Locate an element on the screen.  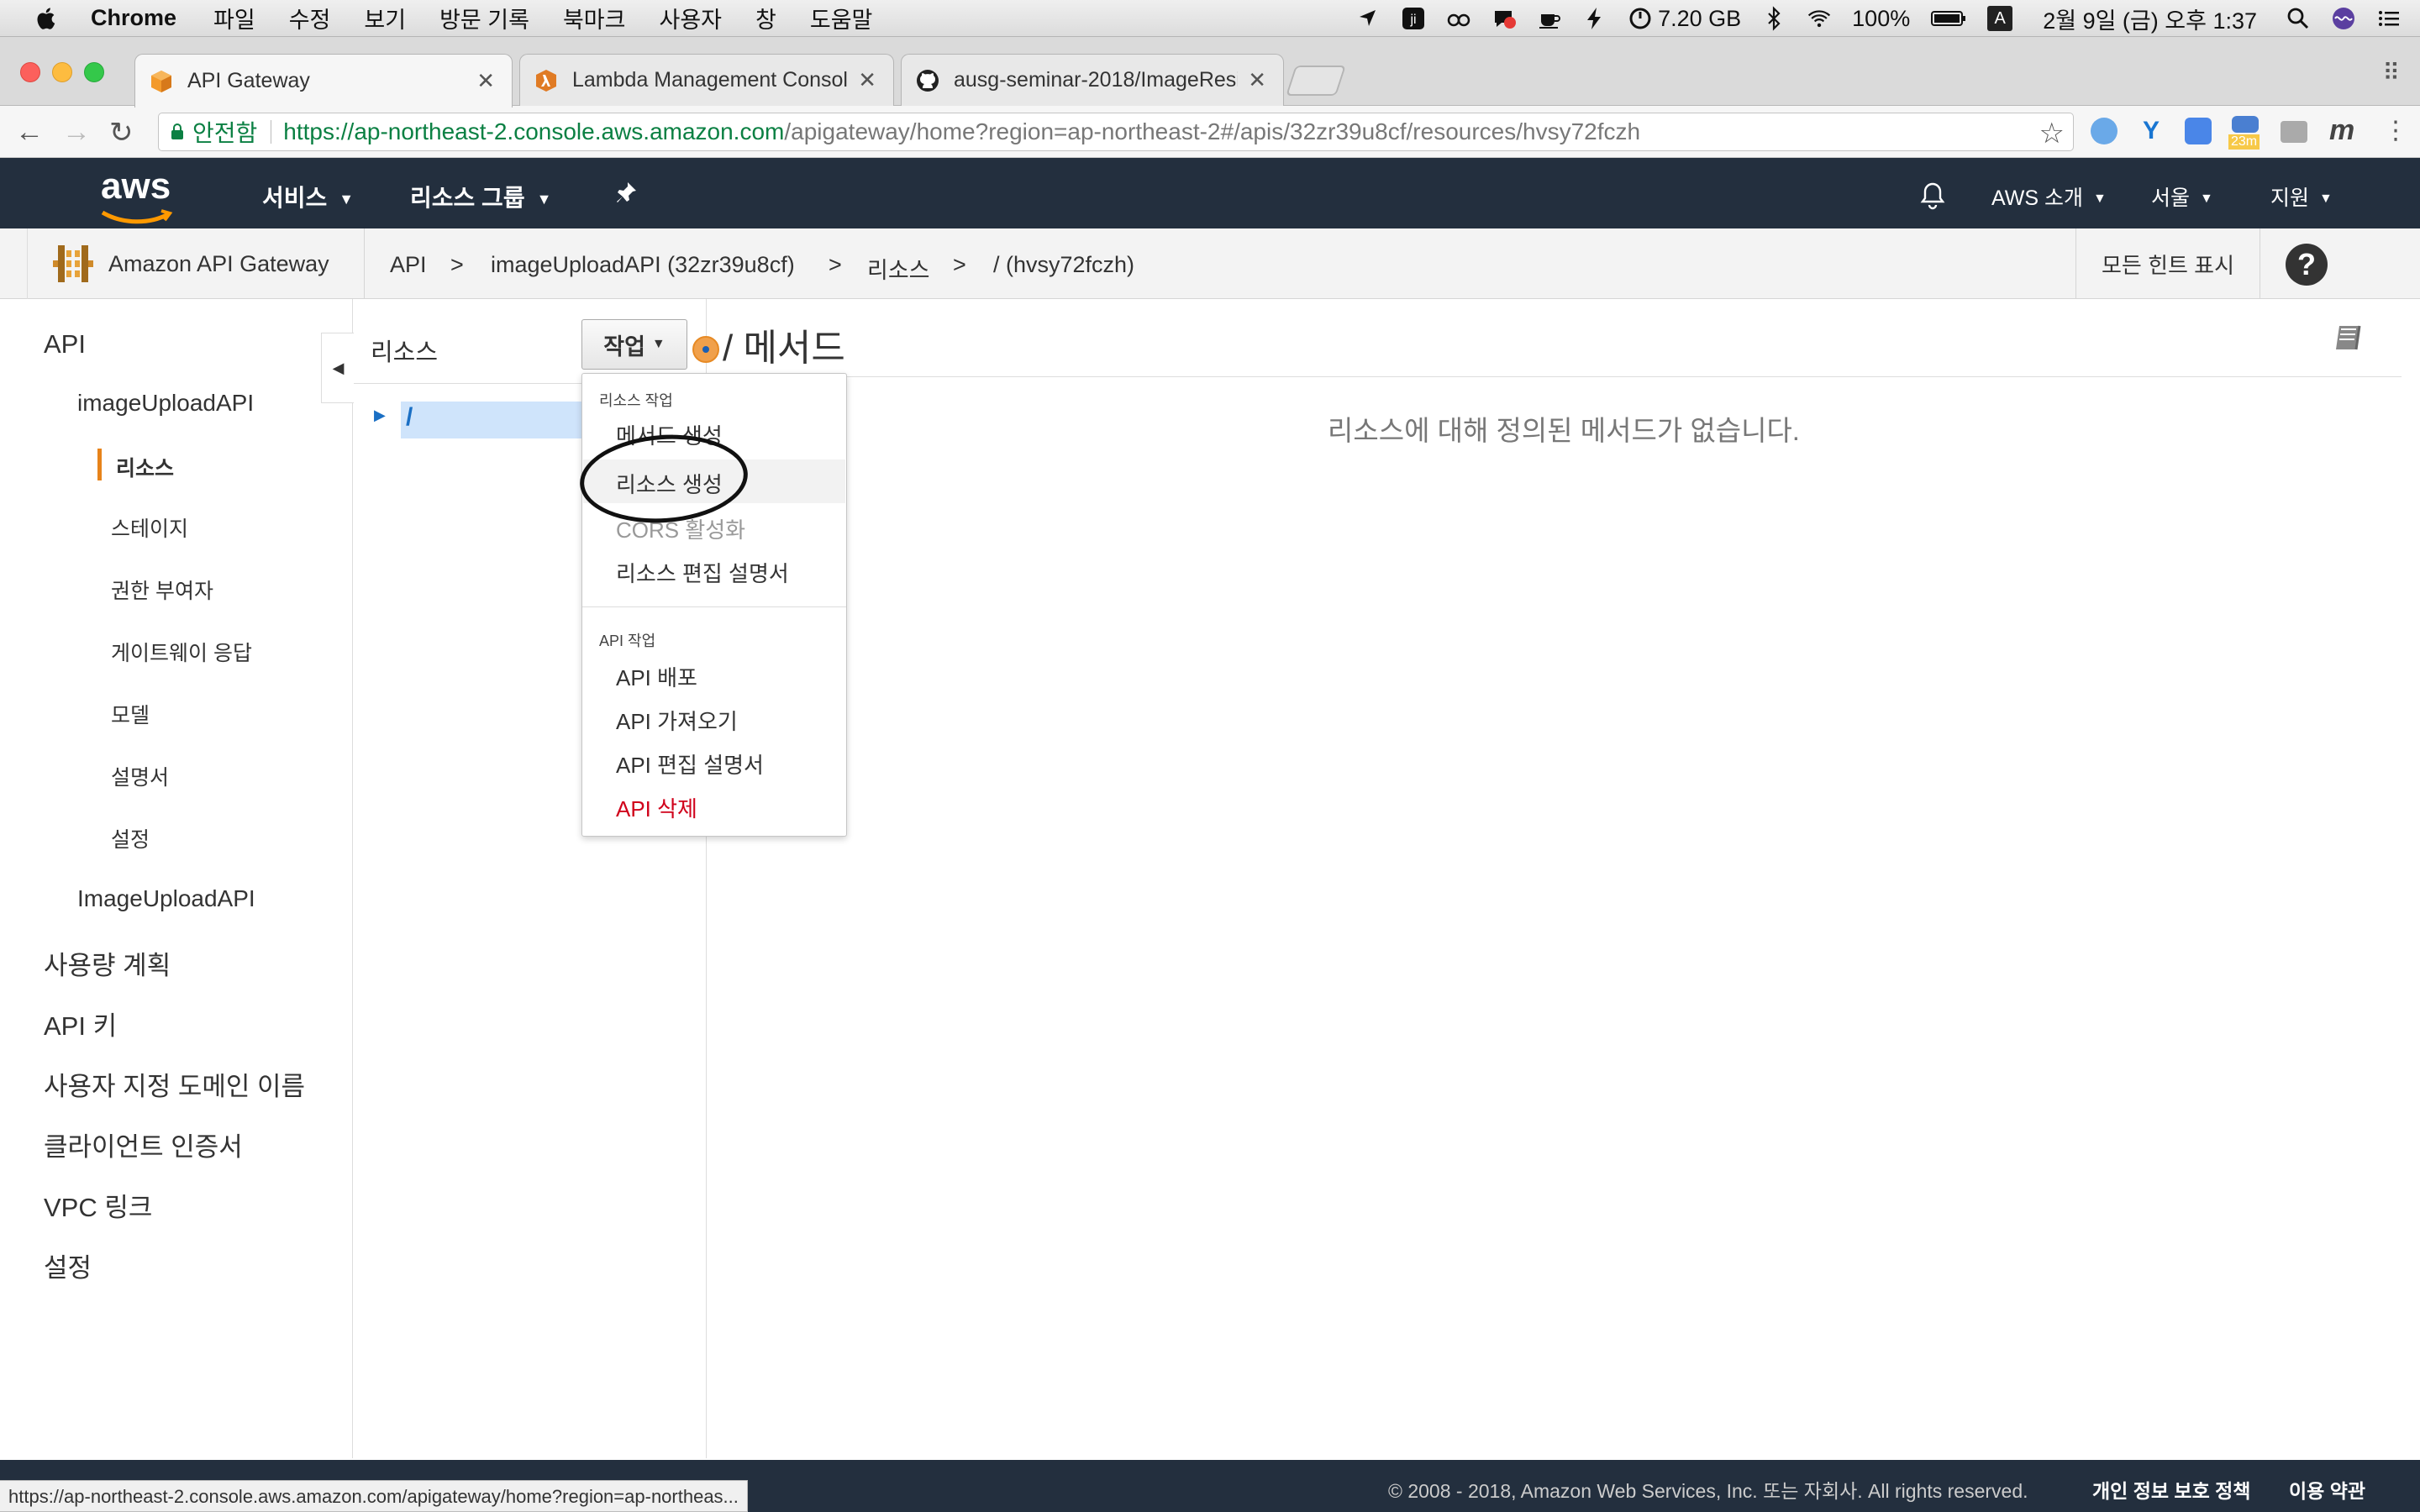
spotlight-icon is located at coordinates (2298, 18).